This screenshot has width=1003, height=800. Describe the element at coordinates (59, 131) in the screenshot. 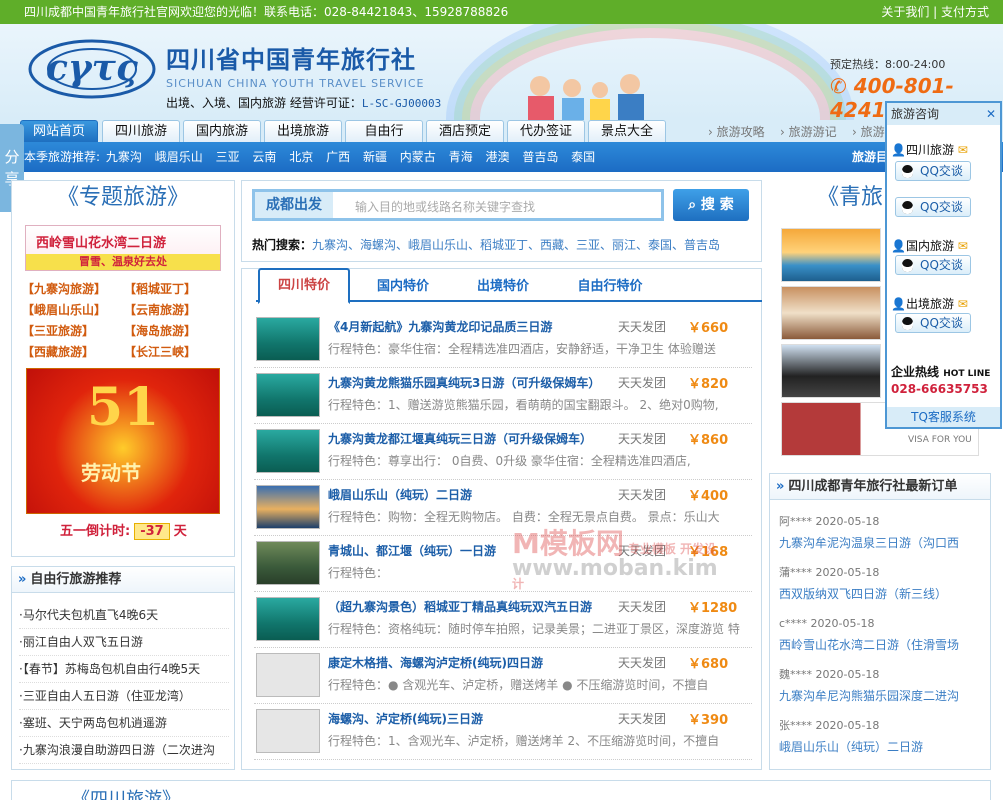

I see `nav-tab-home: 网站首页` at that location.